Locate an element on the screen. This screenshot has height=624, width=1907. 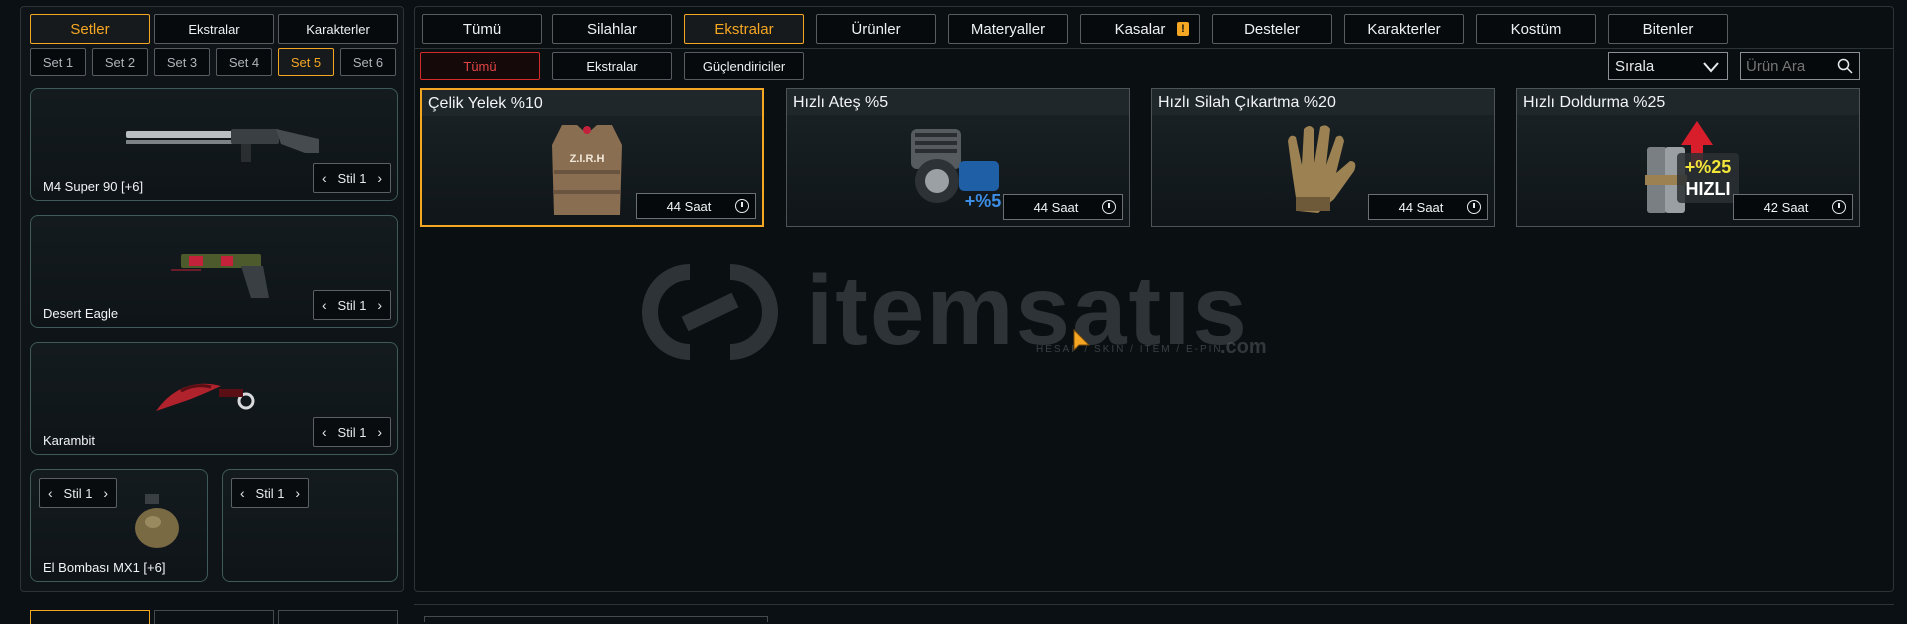
subtab-ekstralar: Ekstralar is located at coordinates (612, 66).